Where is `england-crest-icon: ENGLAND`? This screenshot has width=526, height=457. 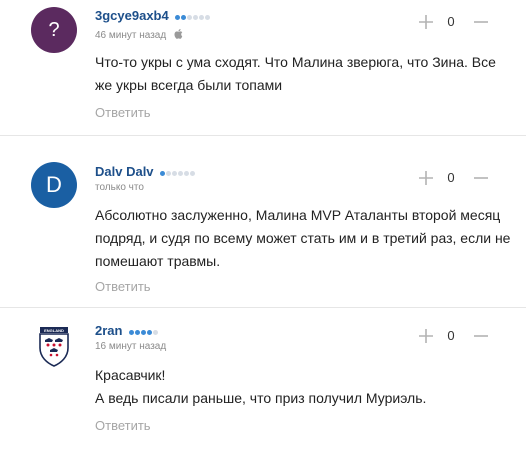
england-crest-icon: ENGLAND is located at coordinates (54, 347).